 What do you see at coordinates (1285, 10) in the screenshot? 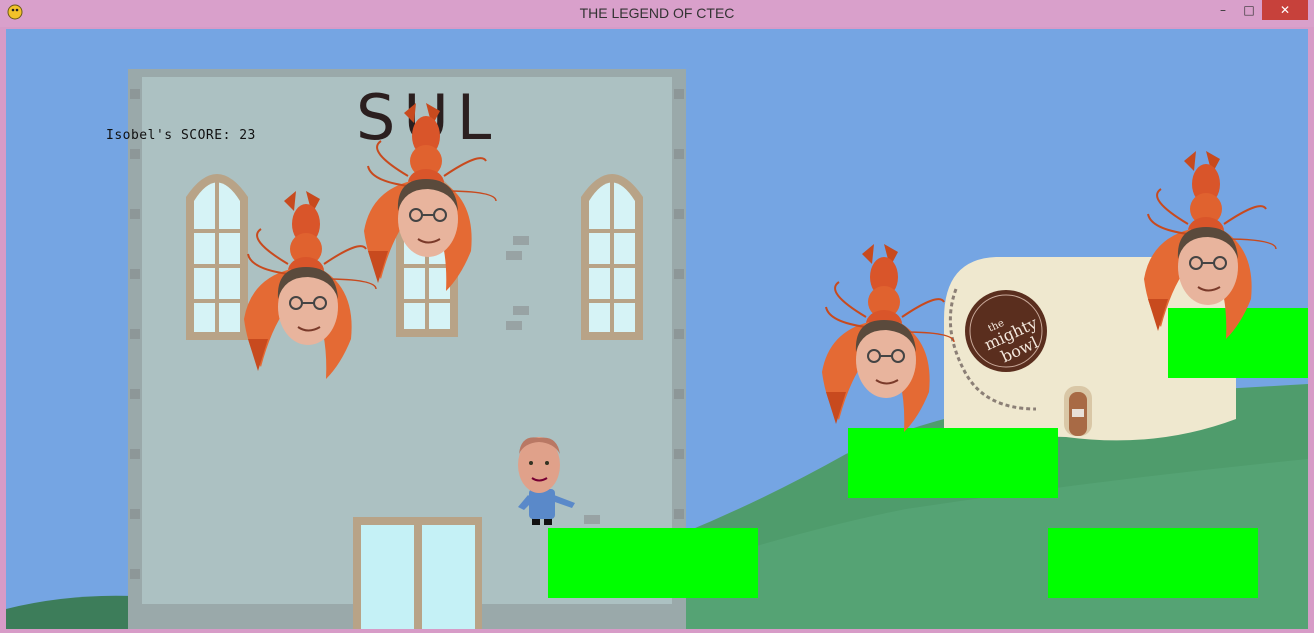
I see `close-button: ✕` at bounding box center [1285, 10].